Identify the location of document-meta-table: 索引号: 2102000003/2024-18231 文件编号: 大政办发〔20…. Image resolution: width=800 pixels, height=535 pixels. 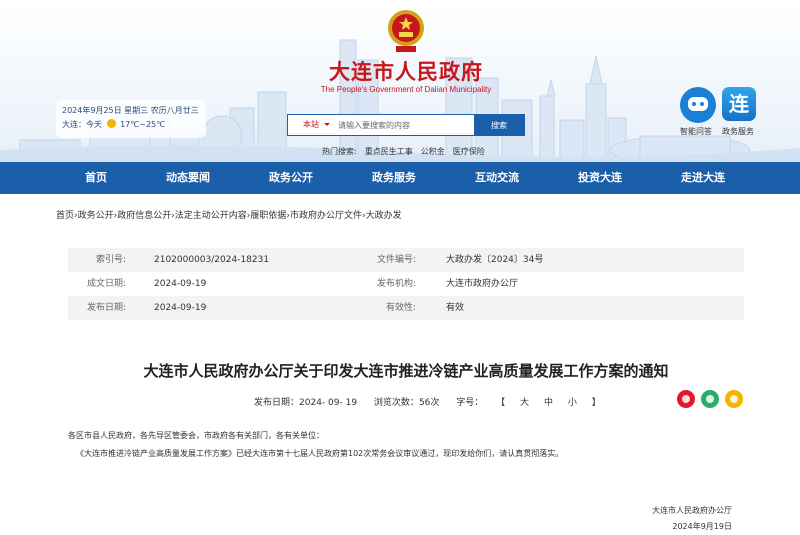
(406, 284).